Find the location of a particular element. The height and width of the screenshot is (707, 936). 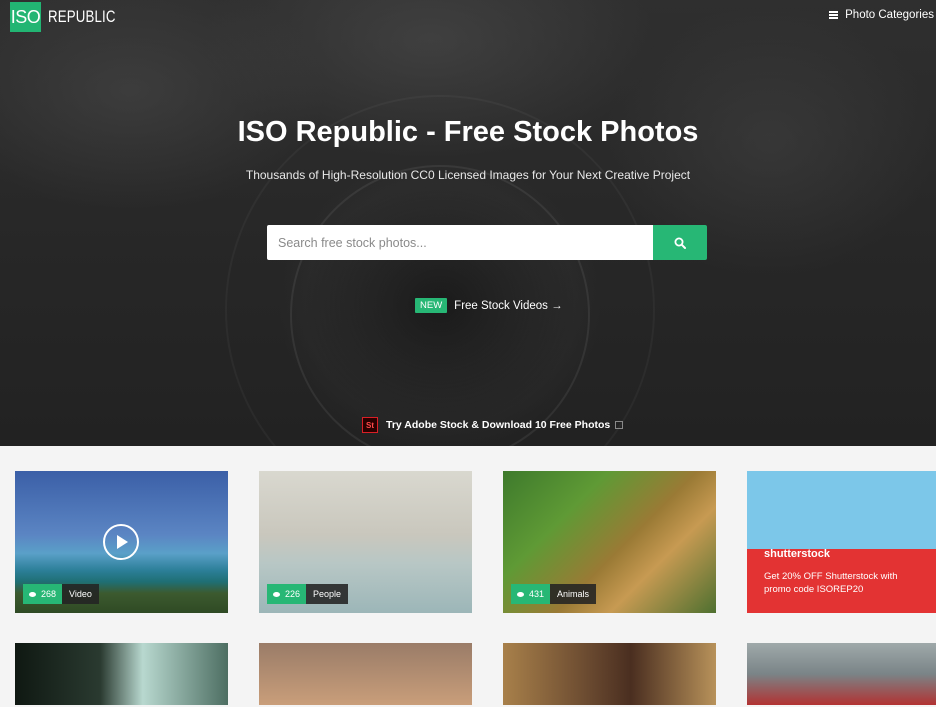

play-icon is located at coordinates (121, 542).